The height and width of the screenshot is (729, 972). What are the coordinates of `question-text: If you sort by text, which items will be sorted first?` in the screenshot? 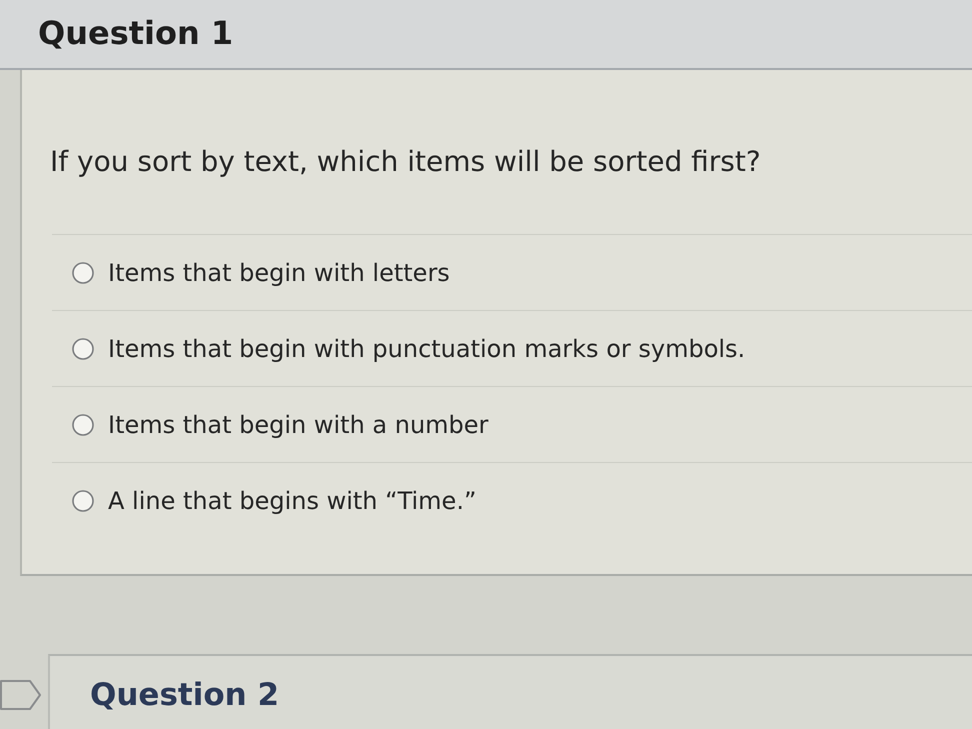 It's located at (406, 162).